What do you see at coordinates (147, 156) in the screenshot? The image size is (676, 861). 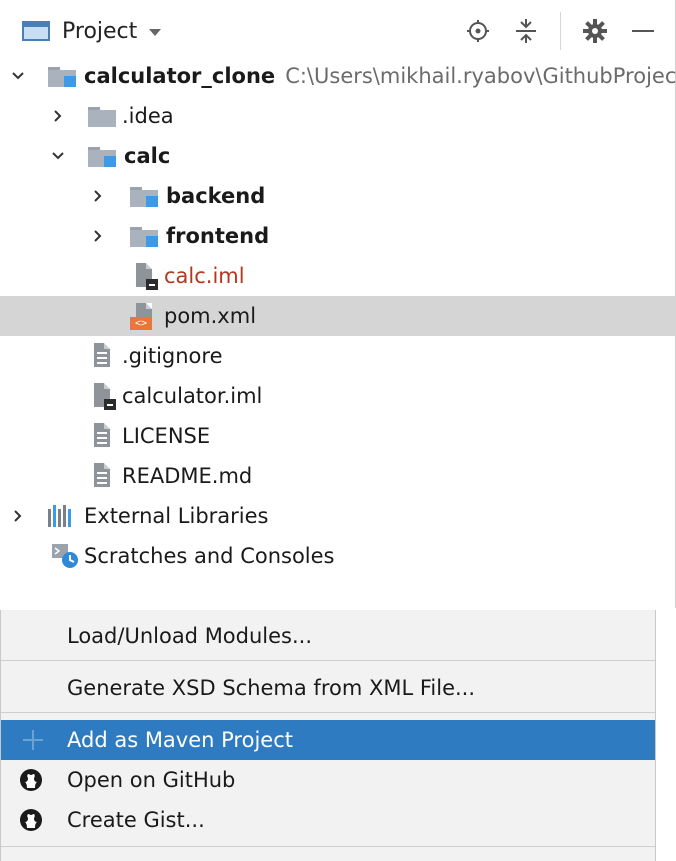 I see `tree-label-calc: calc` at bounding box center [147, 156].